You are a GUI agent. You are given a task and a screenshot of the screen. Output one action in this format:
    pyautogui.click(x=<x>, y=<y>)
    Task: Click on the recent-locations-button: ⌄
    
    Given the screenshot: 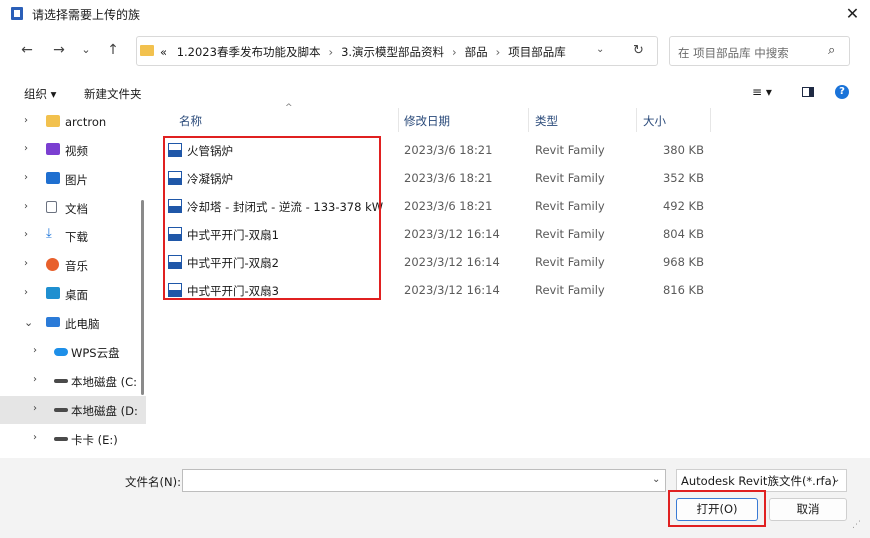 What is the action you would take?
    pyautogui.click(x=86, y=50)
    